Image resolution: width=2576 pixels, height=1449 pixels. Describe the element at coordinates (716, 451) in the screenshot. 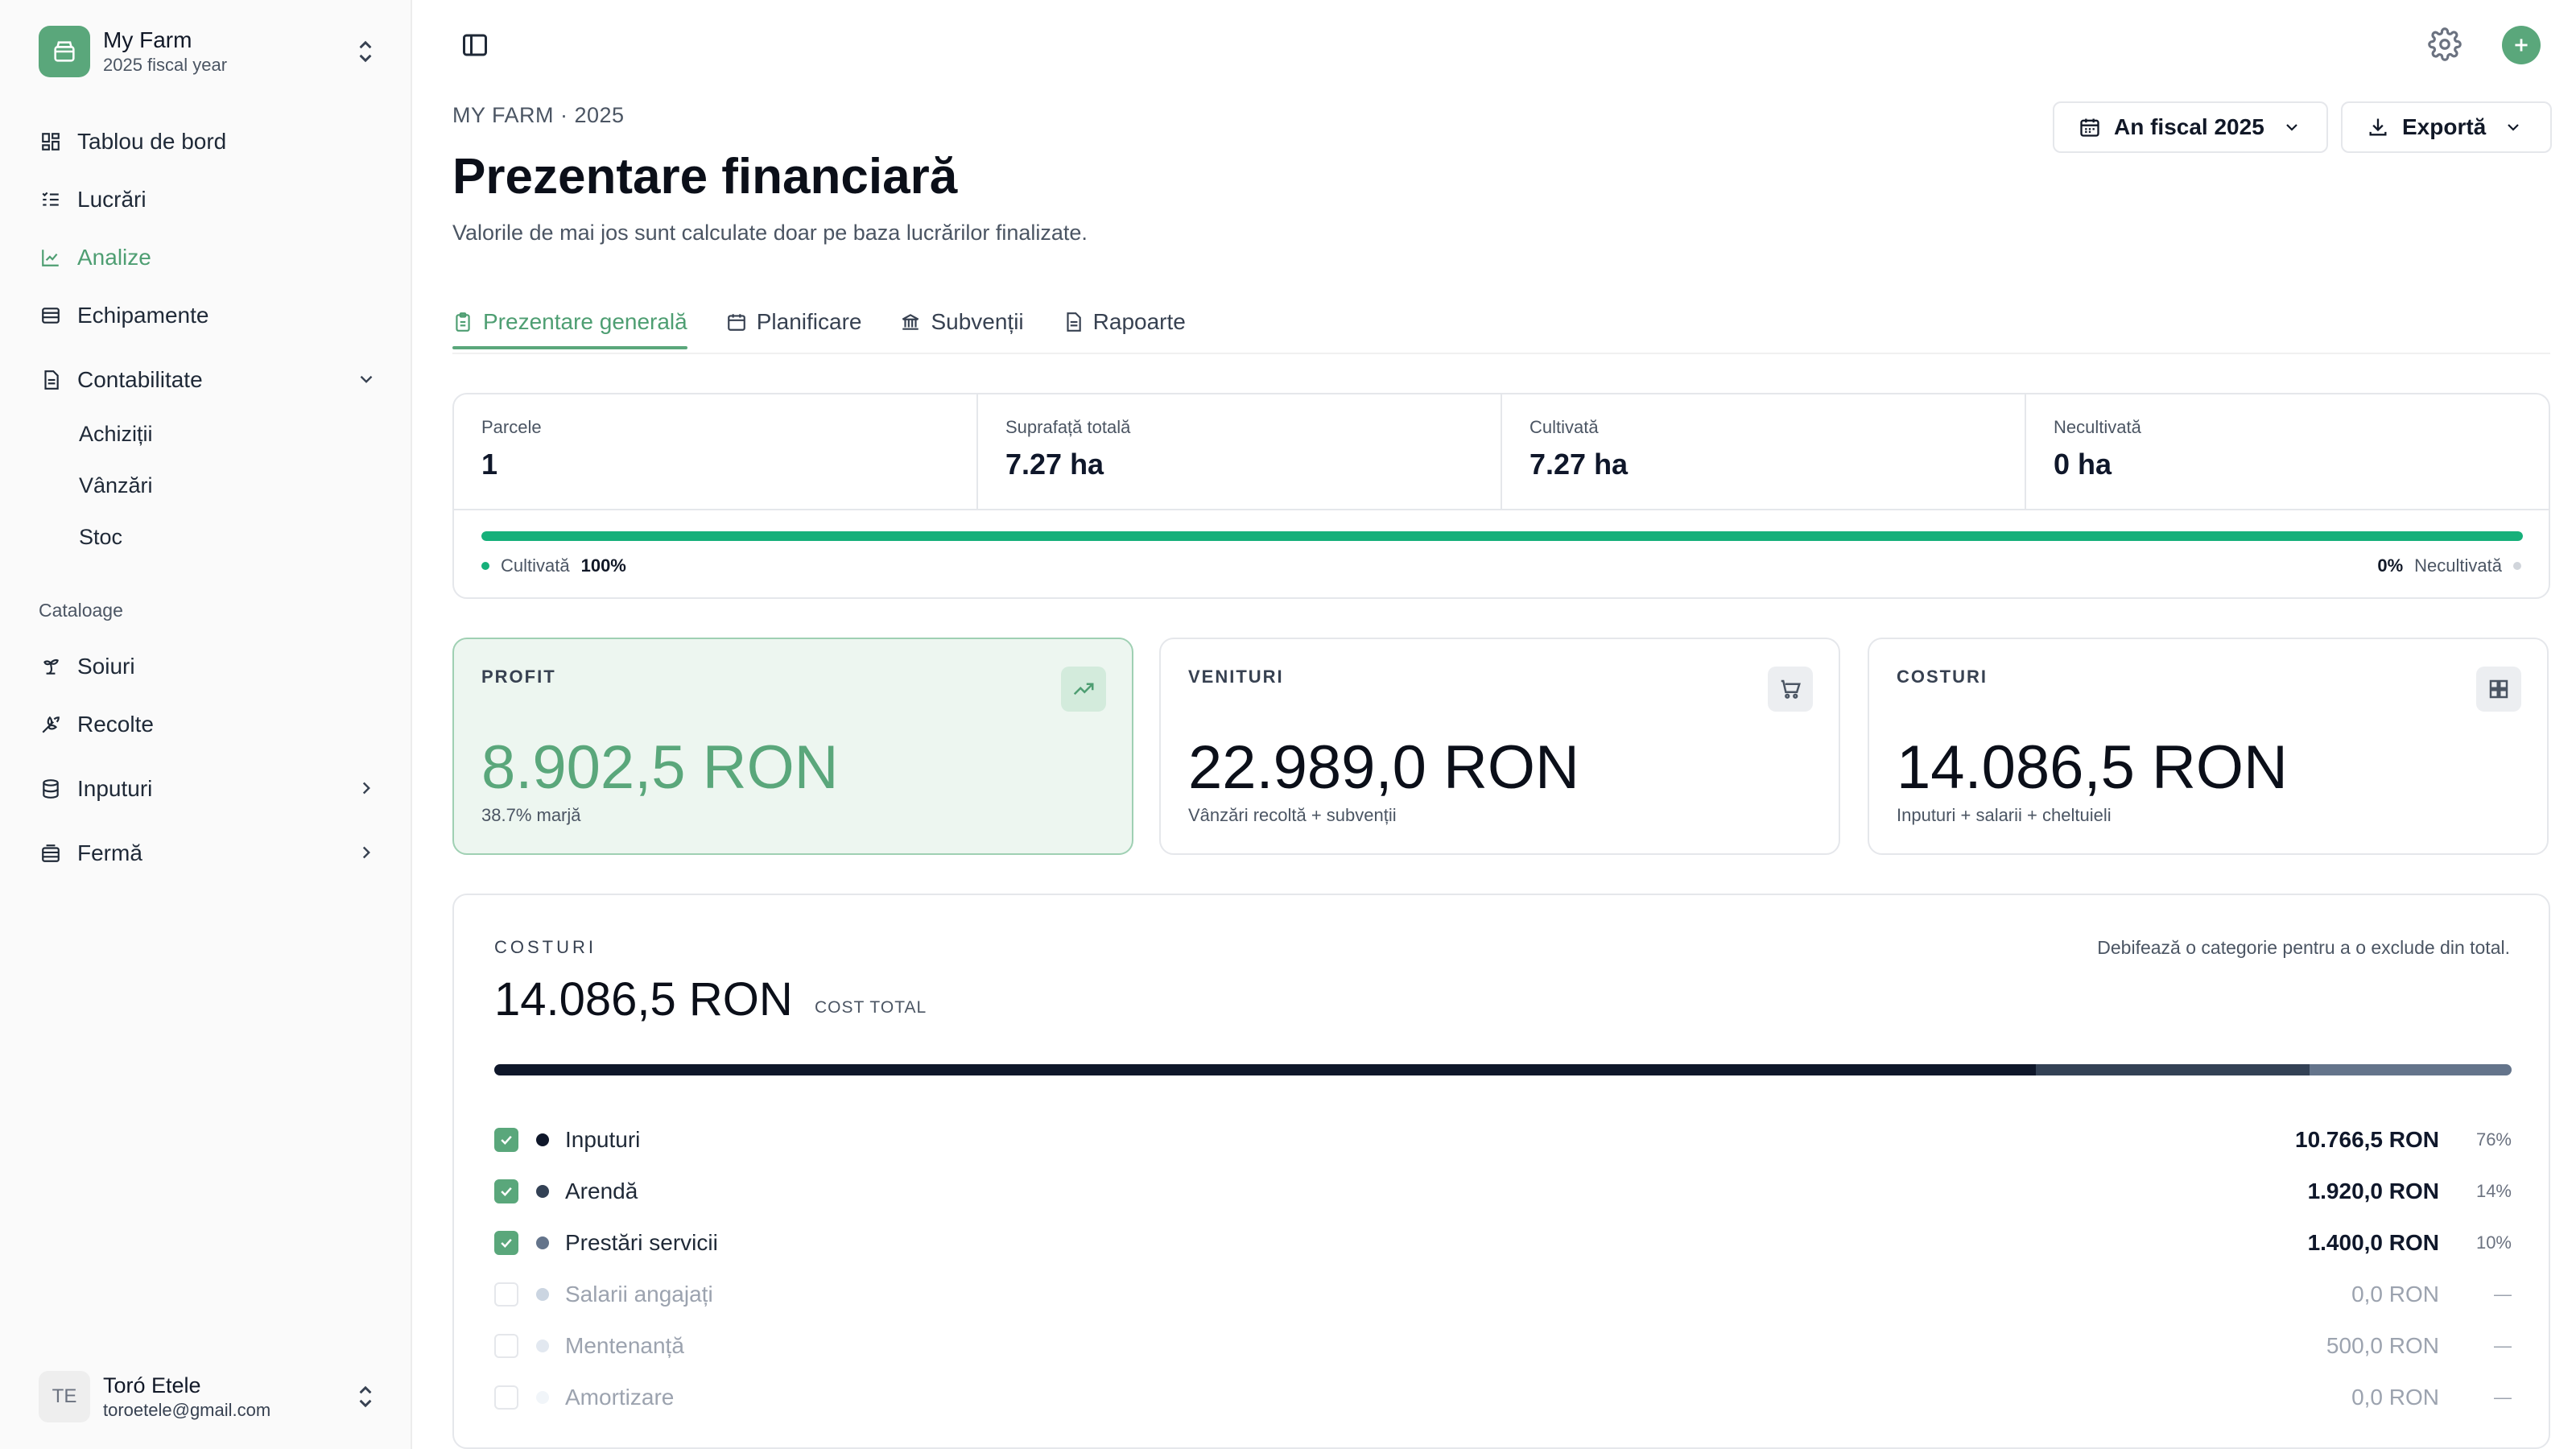

I see `stat-parcels: Parcele 1` at that location.